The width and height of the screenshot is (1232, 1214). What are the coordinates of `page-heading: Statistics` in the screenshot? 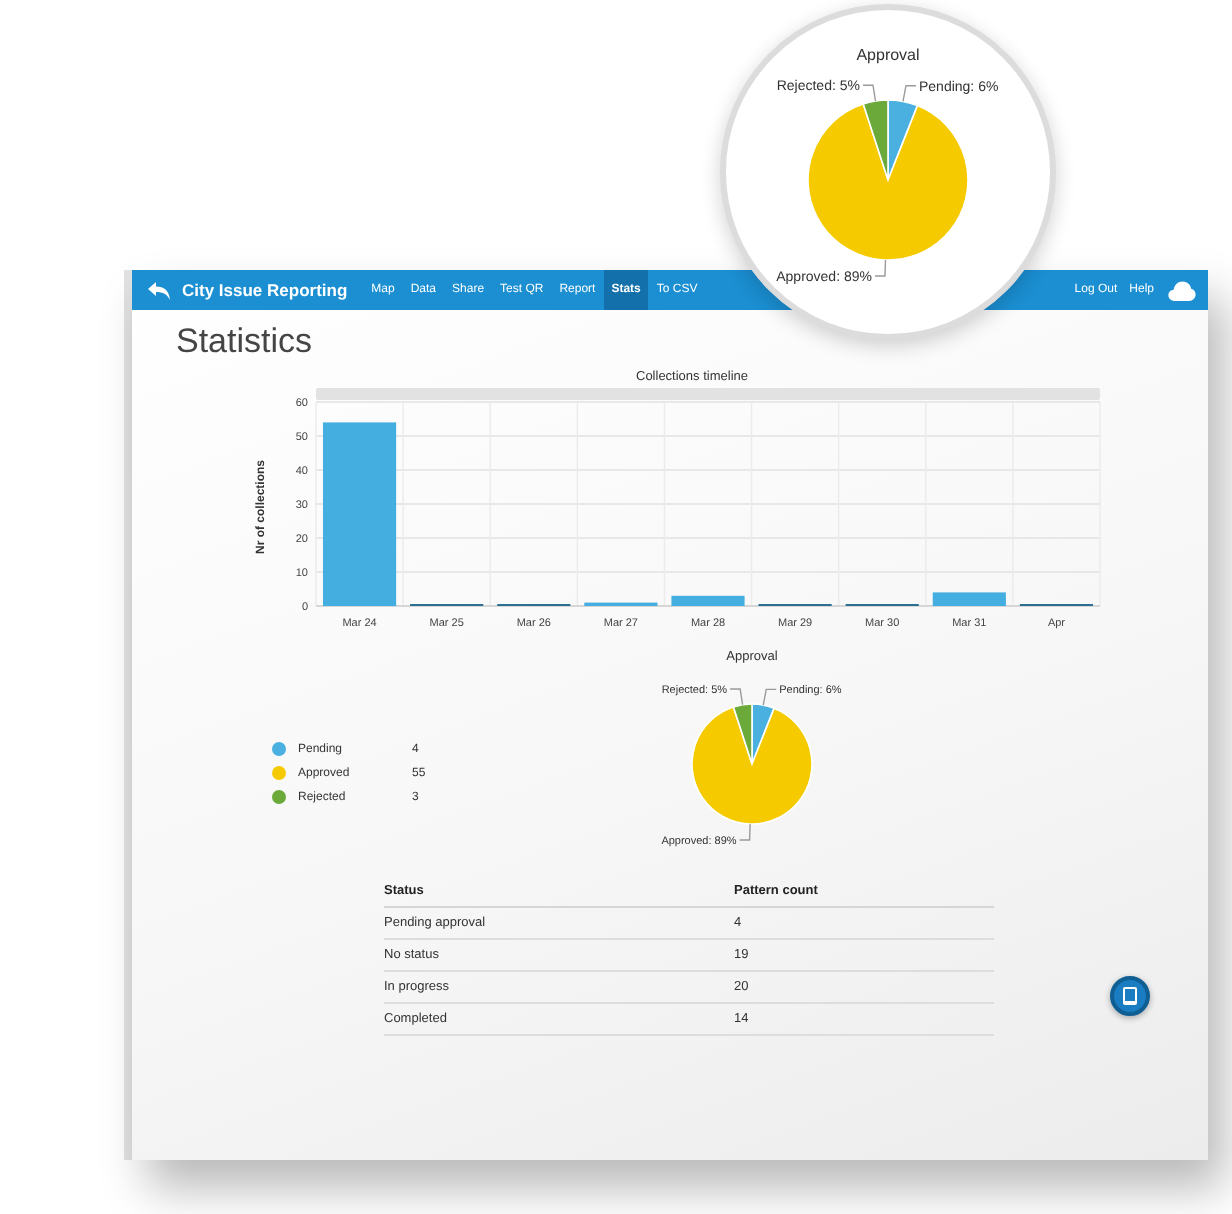 It's located at (244, 342).